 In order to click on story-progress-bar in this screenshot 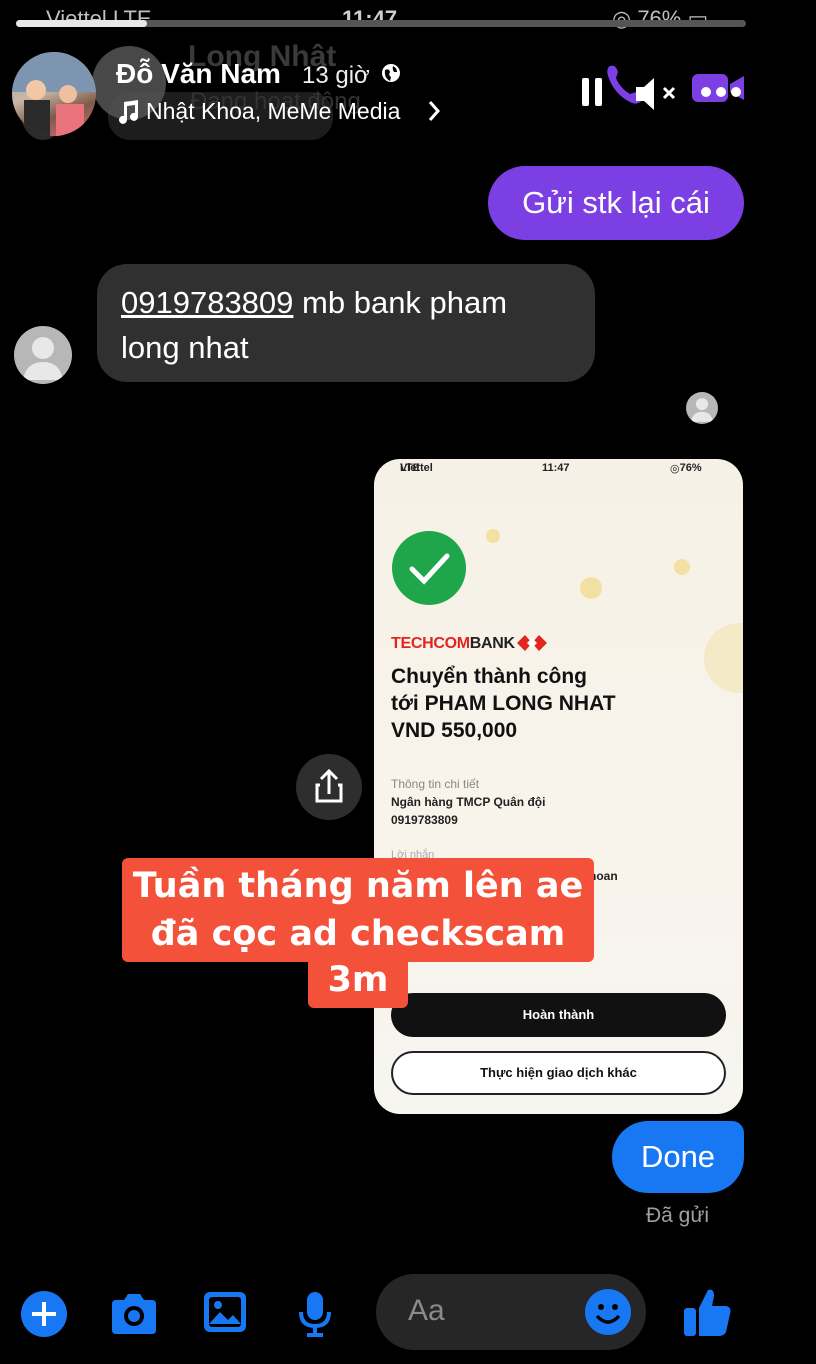, I will do `click(381, 23)`.